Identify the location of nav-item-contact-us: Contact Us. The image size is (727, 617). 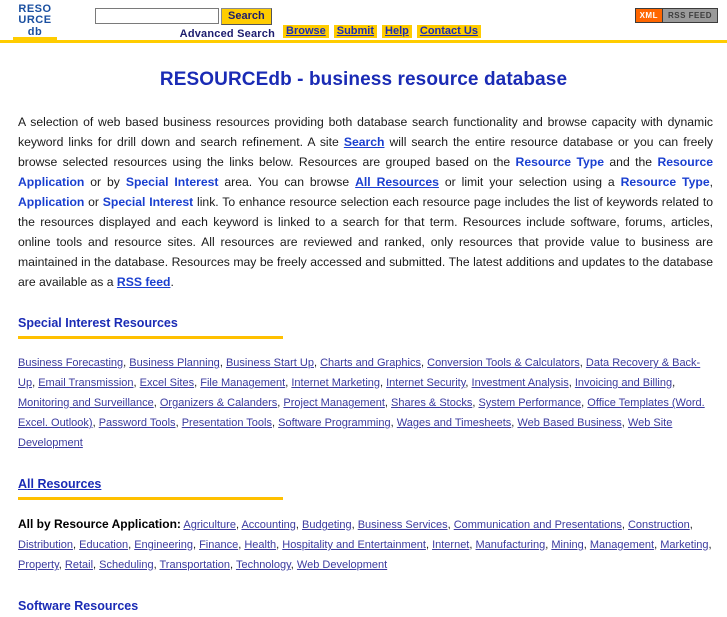
(448, 31).